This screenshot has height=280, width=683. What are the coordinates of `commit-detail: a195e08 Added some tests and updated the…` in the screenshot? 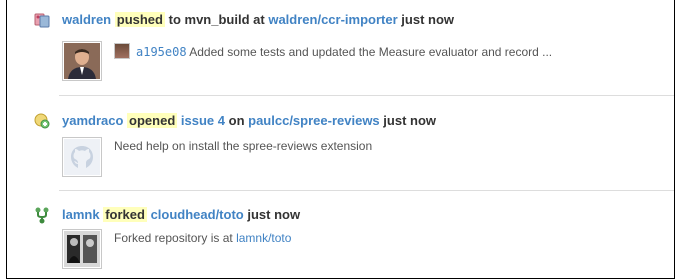 It's located at (333, 51).